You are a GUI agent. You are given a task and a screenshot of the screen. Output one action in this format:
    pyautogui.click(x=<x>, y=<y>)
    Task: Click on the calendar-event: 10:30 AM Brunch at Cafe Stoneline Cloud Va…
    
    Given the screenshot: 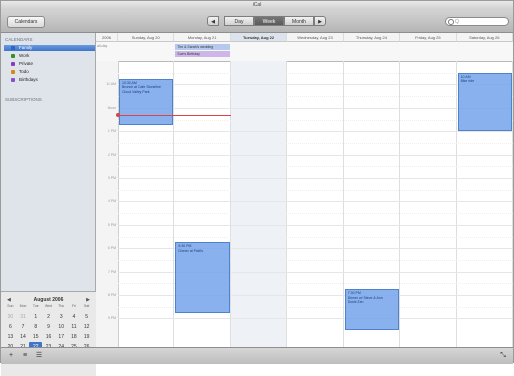 What is the action you would take?
    pyautogui.click(x=146, y=102)
    